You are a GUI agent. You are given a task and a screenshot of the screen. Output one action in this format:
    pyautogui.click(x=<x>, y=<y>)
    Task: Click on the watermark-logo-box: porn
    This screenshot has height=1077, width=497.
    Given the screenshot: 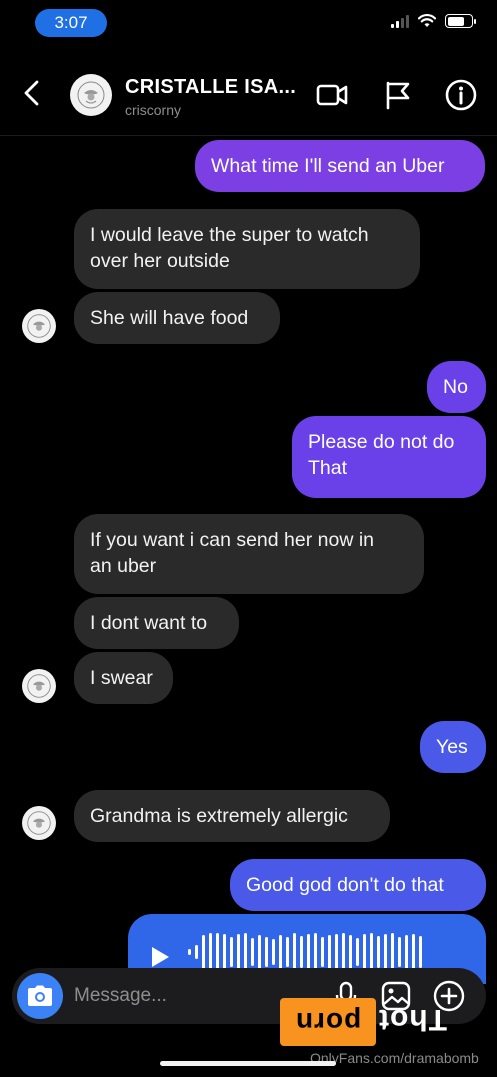 What is the action you would take?
    pyautogui.click(x=328, y=1022)
    